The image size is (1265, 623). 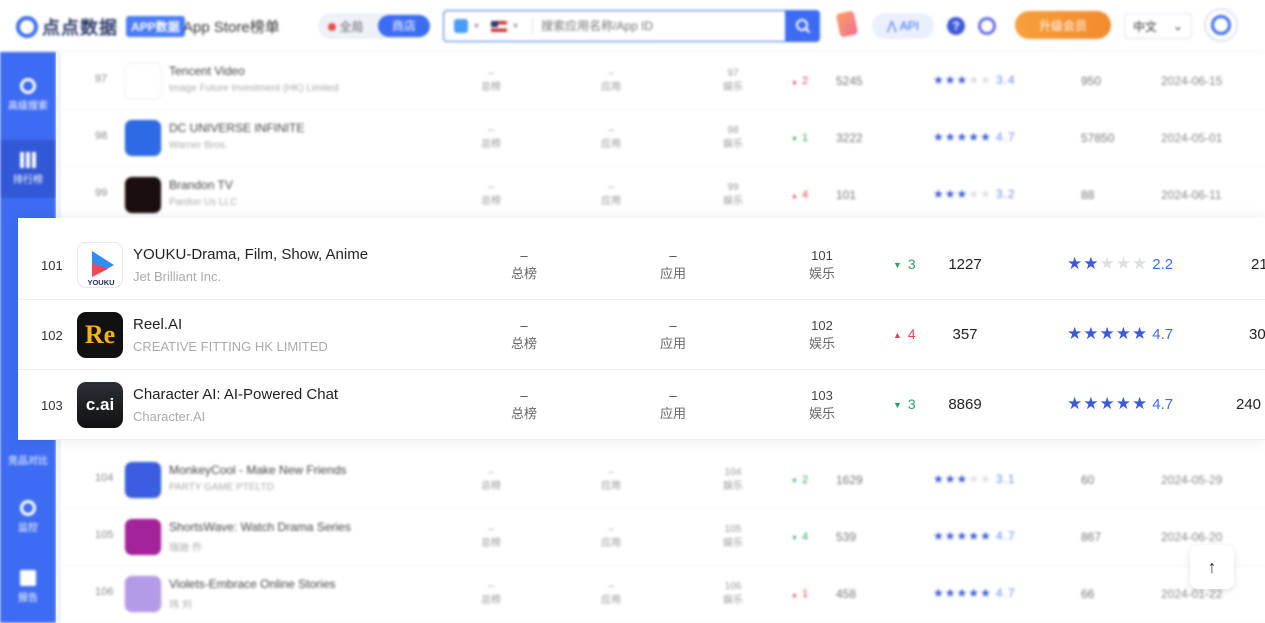 I want to click on app-icon: Re, so click(x=100, y=335).